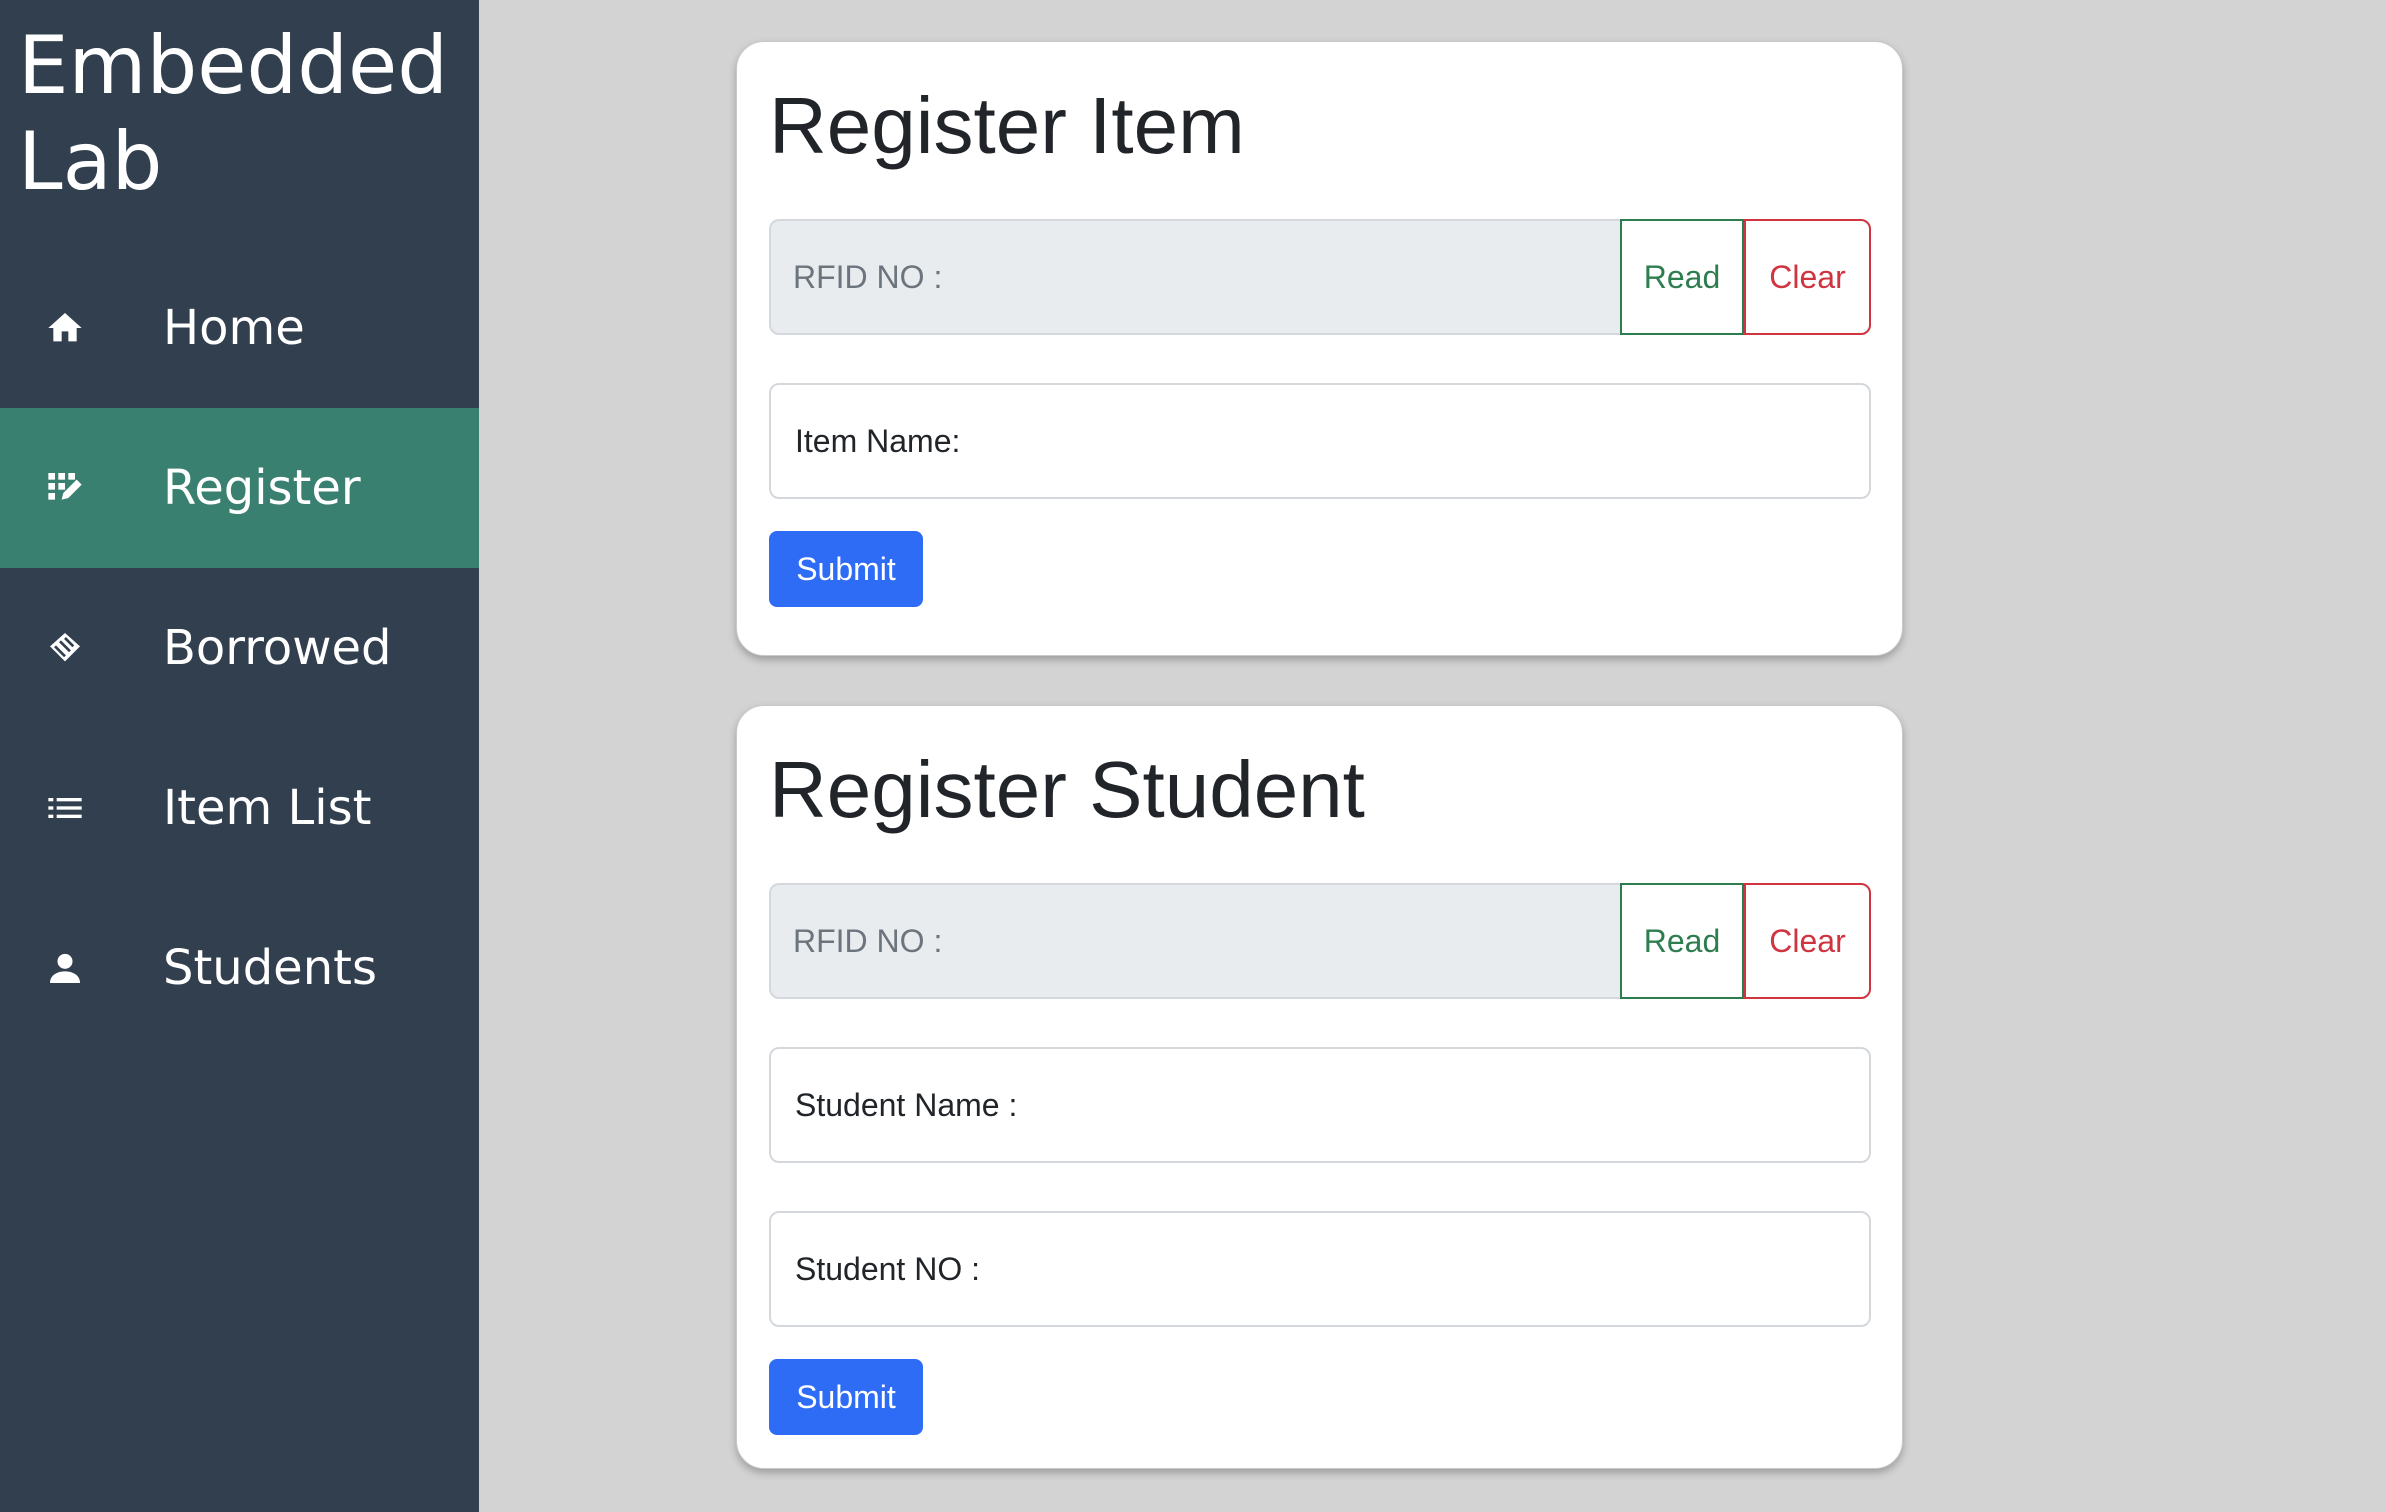  I want to click on register-icon, so click(65, 488).